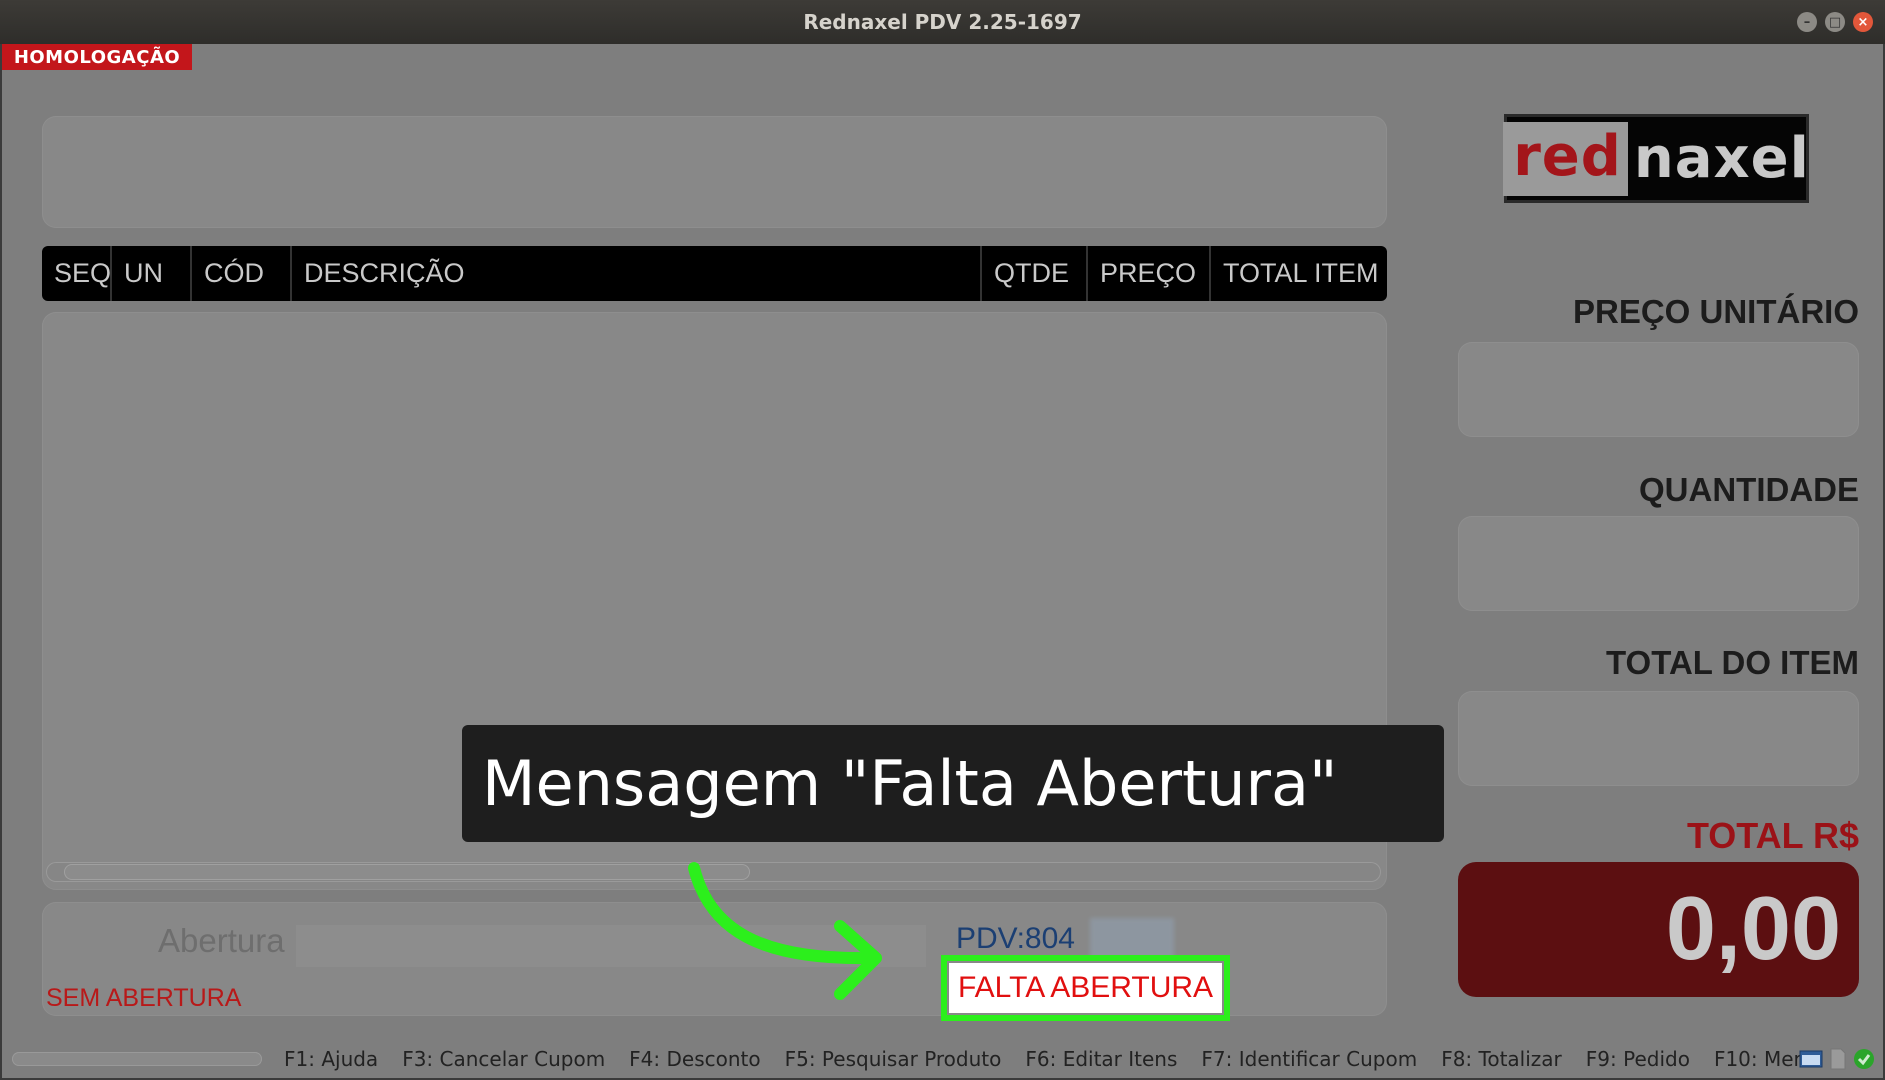 This screenshot has height=1080, width=1885. Describe the element at coordinates (1101, 1059) in the screenshot. I see `shortcut-f6: F6: Editar Itens` at that location.